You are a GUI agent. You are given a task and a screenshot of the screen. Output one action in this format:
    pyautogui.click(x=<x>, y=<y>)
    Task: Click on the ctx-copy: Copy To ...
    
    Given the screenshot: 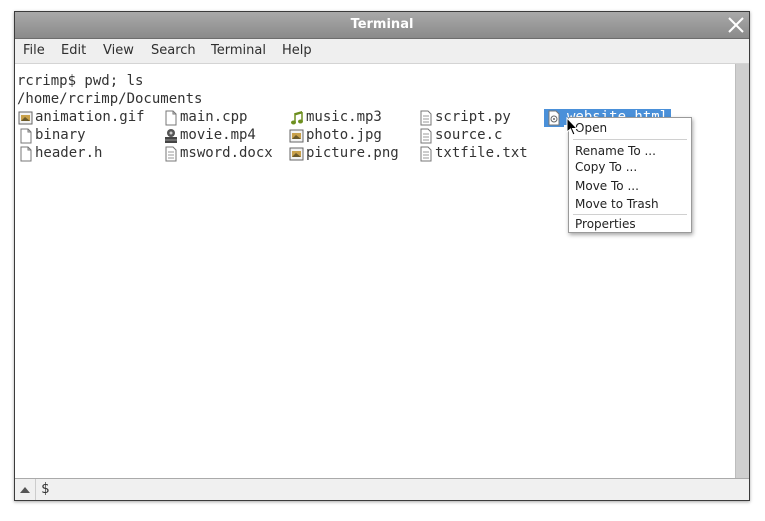 What is the action you would take?
    pyautogui.click(x=606, y=167)
    